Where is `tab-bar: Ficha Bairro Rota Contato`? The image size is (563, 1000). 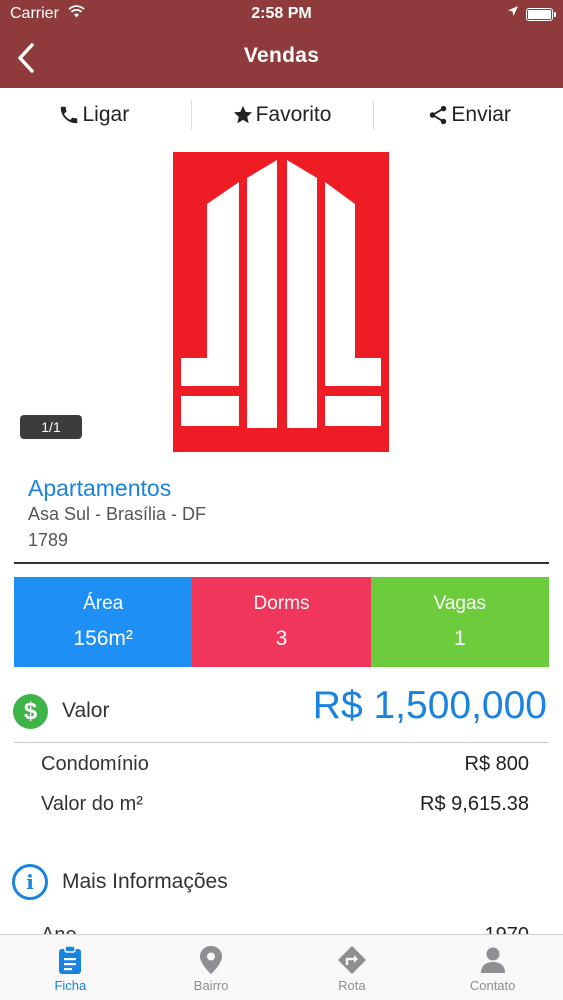
tab-bar: Ficha Bairro Rota Contato is located at coordinates (281, 967).